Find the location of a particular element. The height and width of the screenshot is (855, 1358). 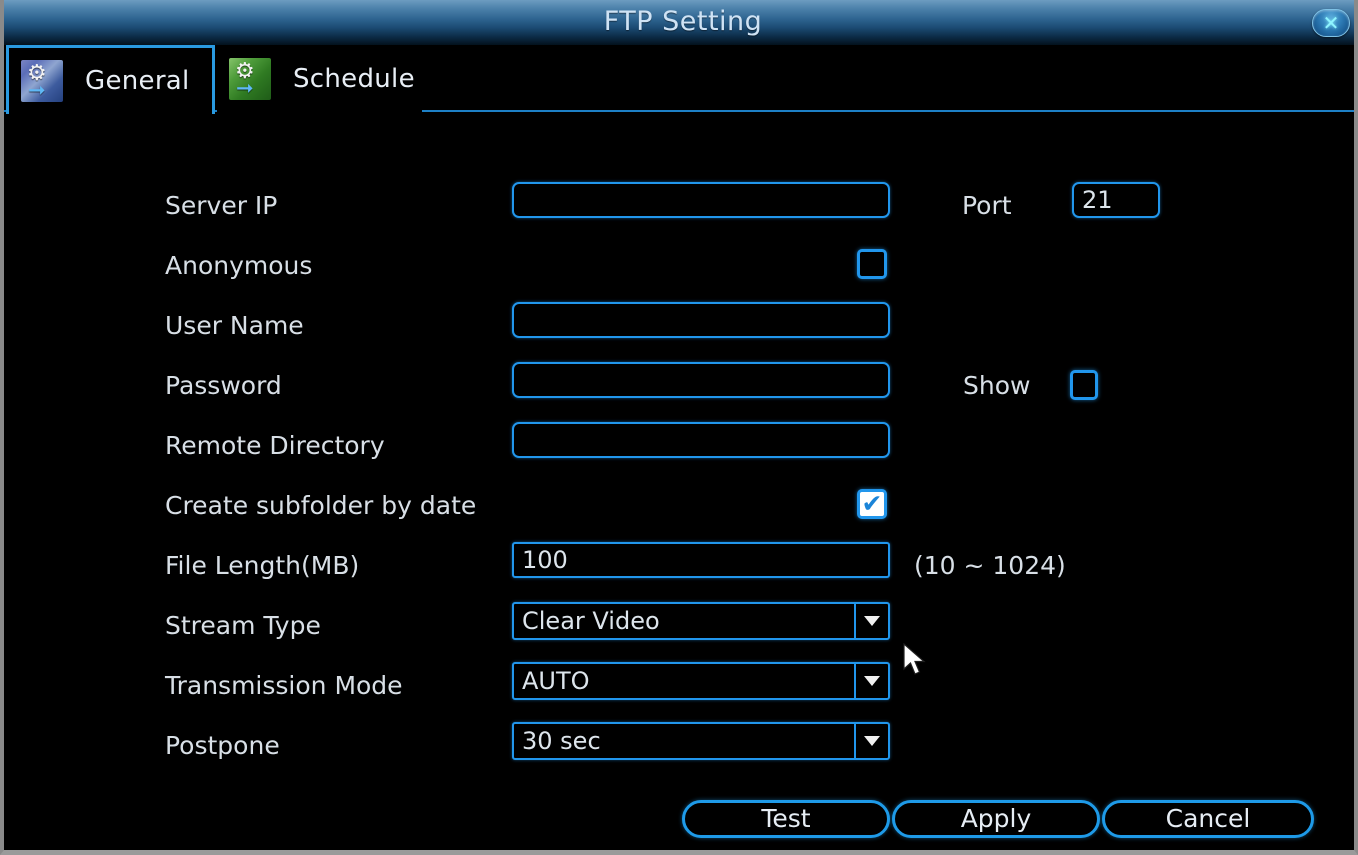

row-file-length: File Length(MB) 100 (10 ~ 1024) is located at coordinates (679, 572).